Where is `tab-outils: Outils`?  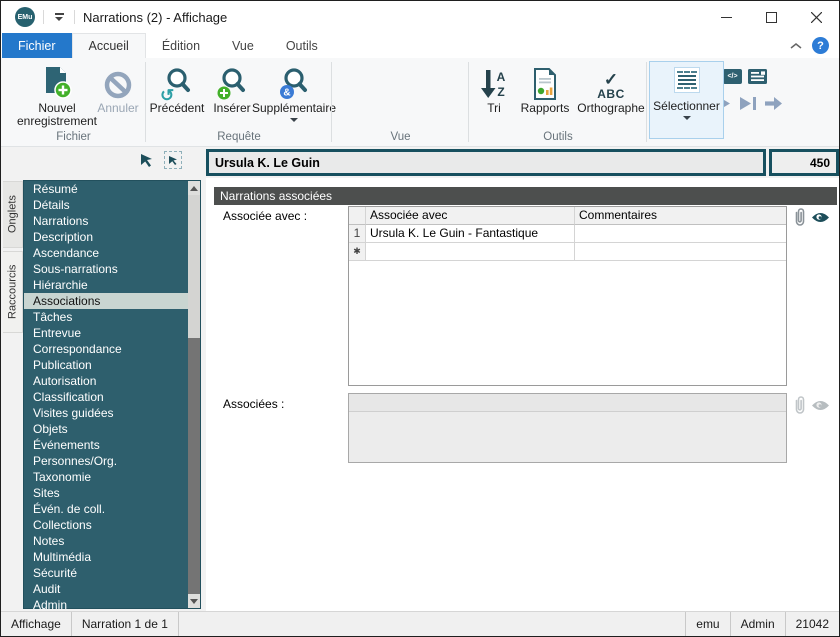
tab-outils: Outils is located at coordinates (302, 45).